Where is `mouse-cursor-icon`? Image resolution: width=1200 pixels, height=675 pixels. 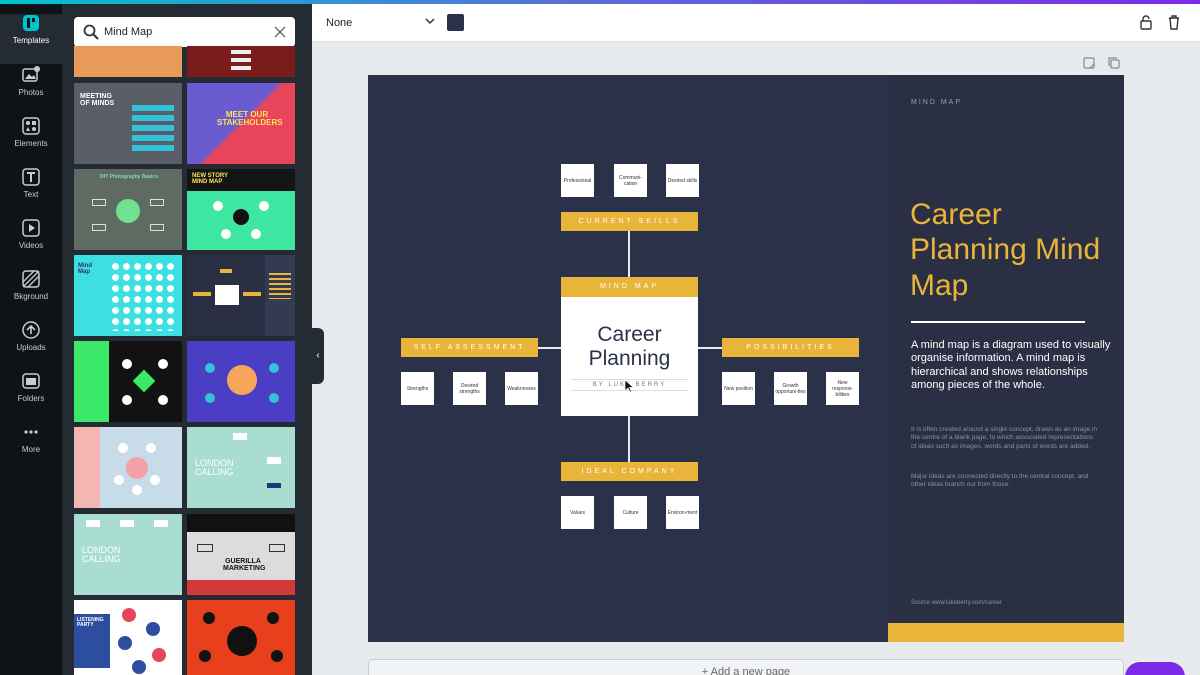 mouse-cursor-icon is located at coordinates (629, 386).